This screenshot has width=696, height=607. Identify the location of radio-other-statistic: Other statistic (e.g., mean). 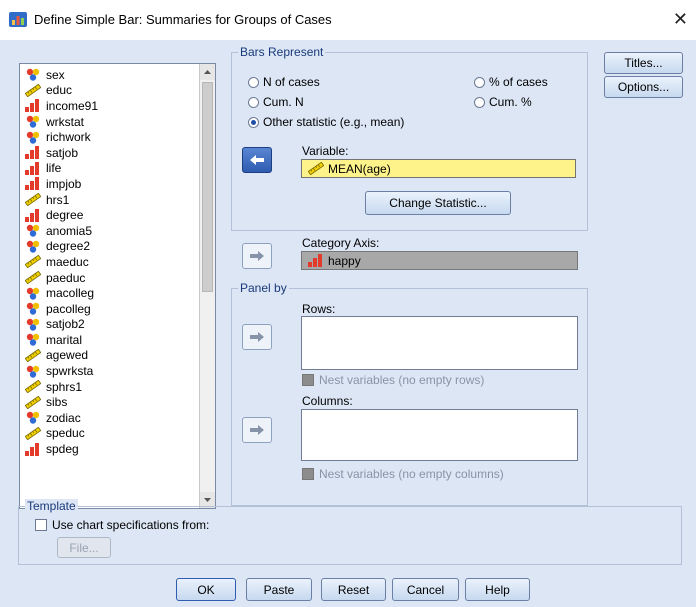
(326, 122).